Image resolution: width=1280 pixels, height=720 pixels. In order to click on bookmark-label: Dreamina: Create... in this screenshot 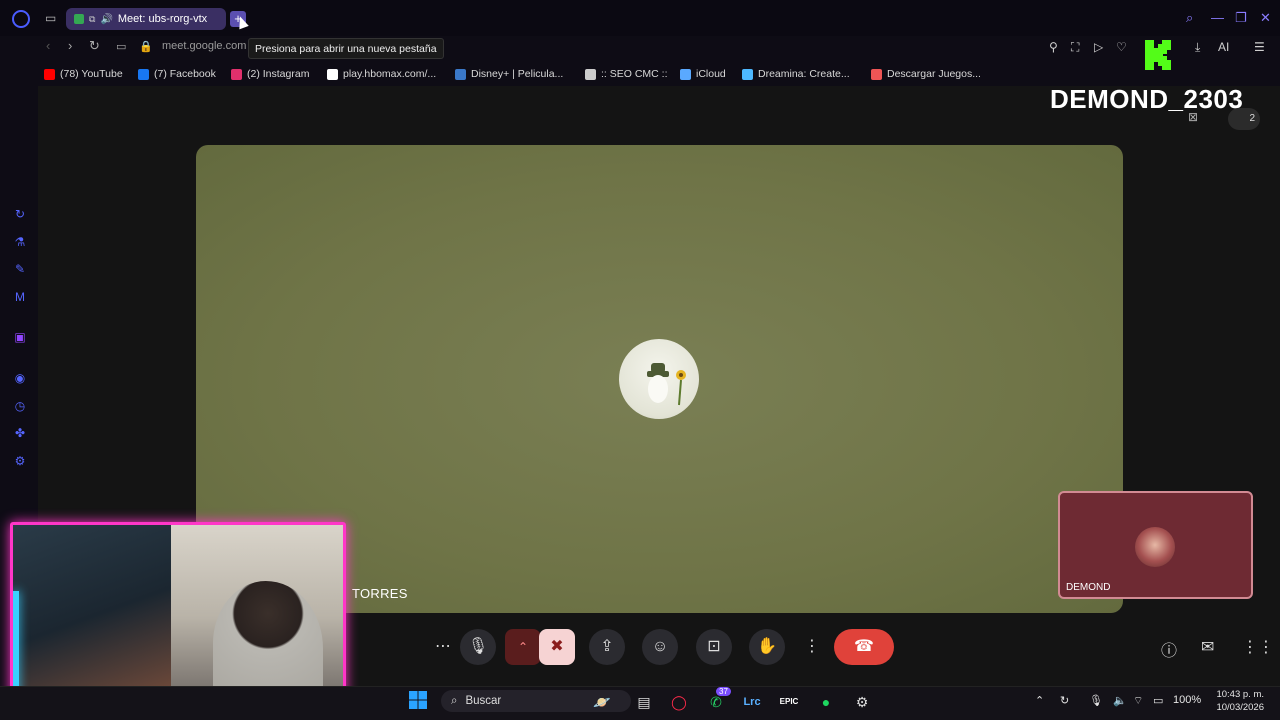, I will do `click(804, 74)`.